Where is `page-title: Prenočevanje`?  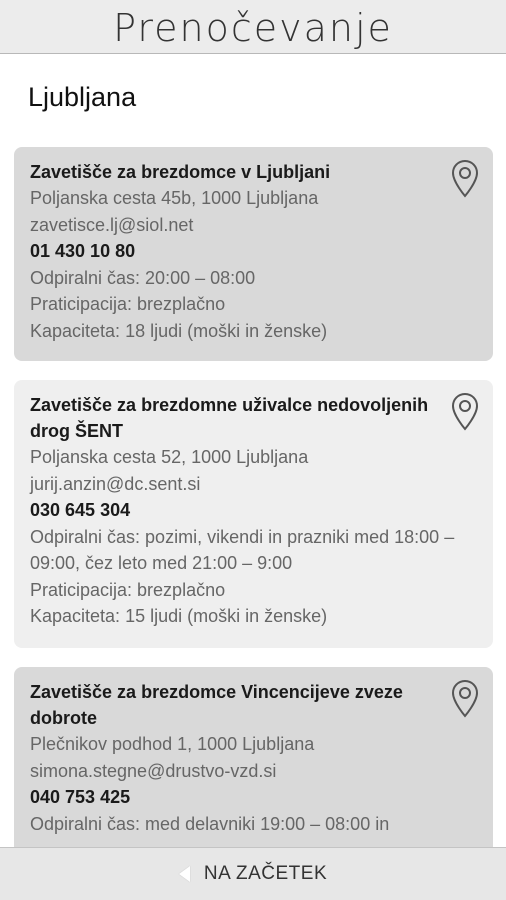 page-title: Prenočevanje is located at coordinates (253, 27).